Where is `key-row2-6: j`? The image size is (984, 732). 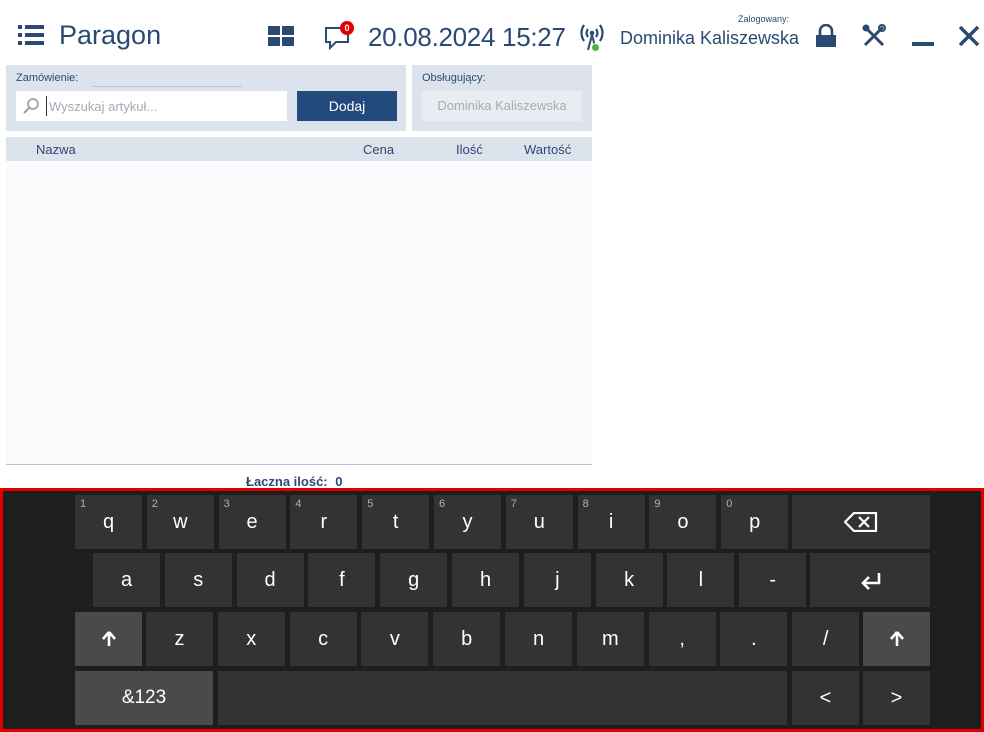
key-row2-6: j is located at coordinates (557, 580).